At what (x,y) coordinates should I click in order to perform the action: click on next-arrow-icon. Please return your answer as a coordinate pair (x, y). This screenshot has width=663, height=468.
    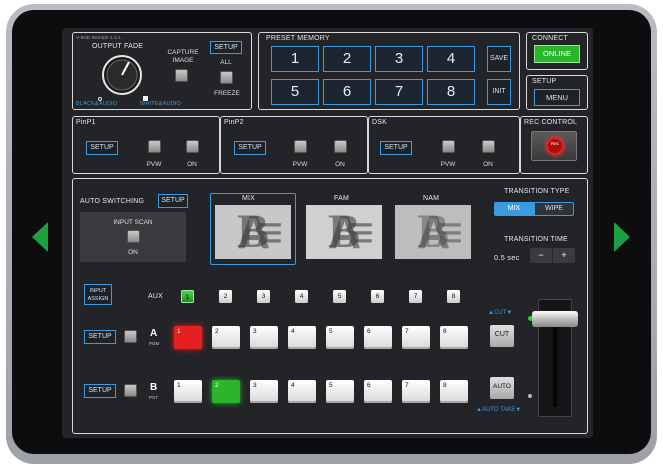
    Looking at the image, I should click on (622, 237).